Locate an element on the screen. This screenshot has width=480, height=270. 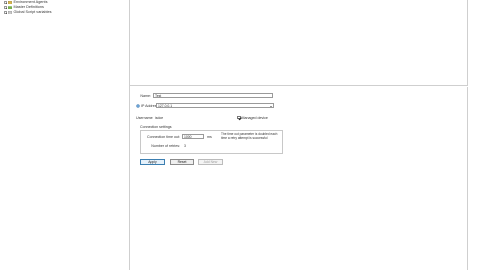
network-icon is located at coordinates (138, 105).